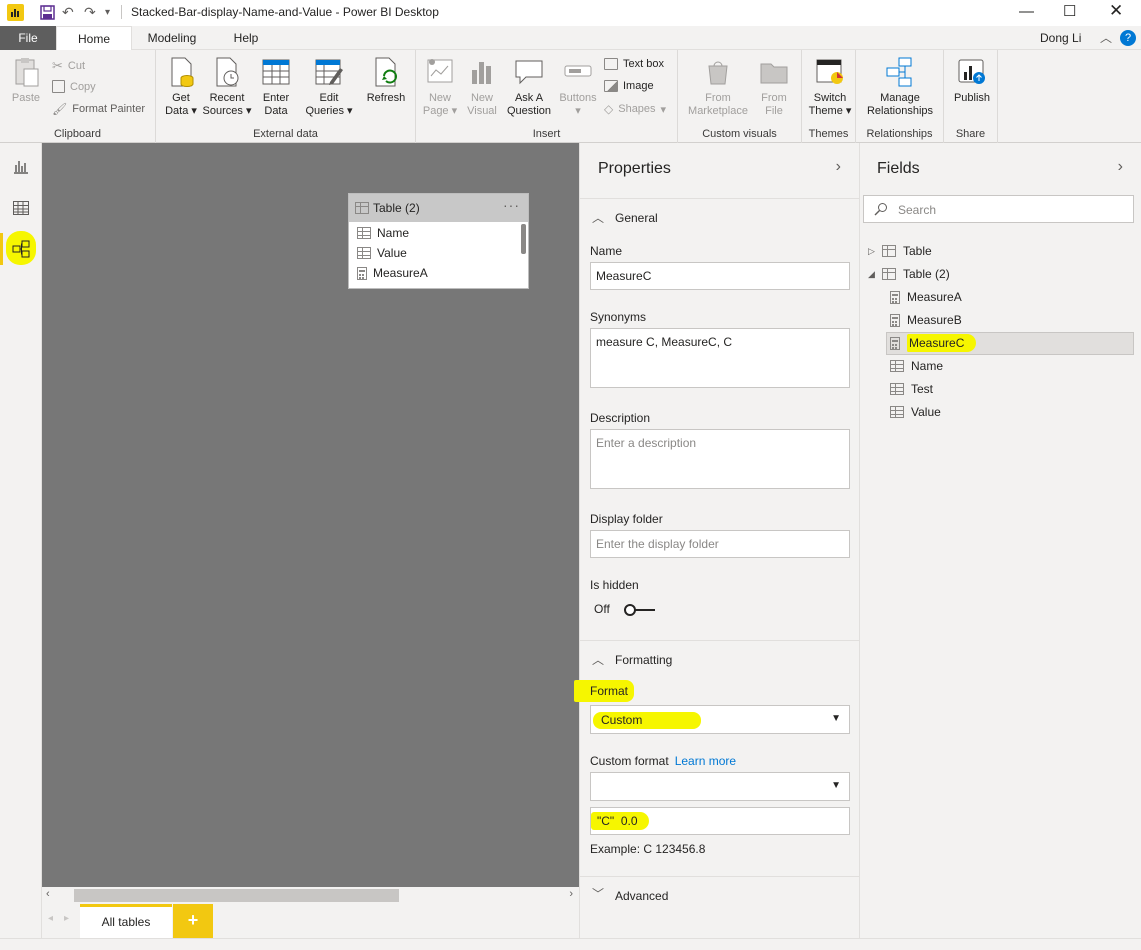  Describe the element at coordinates (720, 459) in the screenshot. I see `description-field: Enter a description` at that location.